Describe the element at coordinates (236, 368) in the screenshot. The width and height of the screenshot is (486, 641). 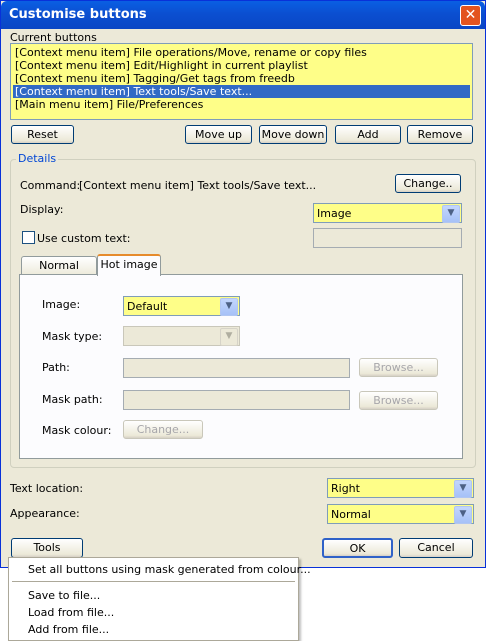
I see `path-input` at that location.